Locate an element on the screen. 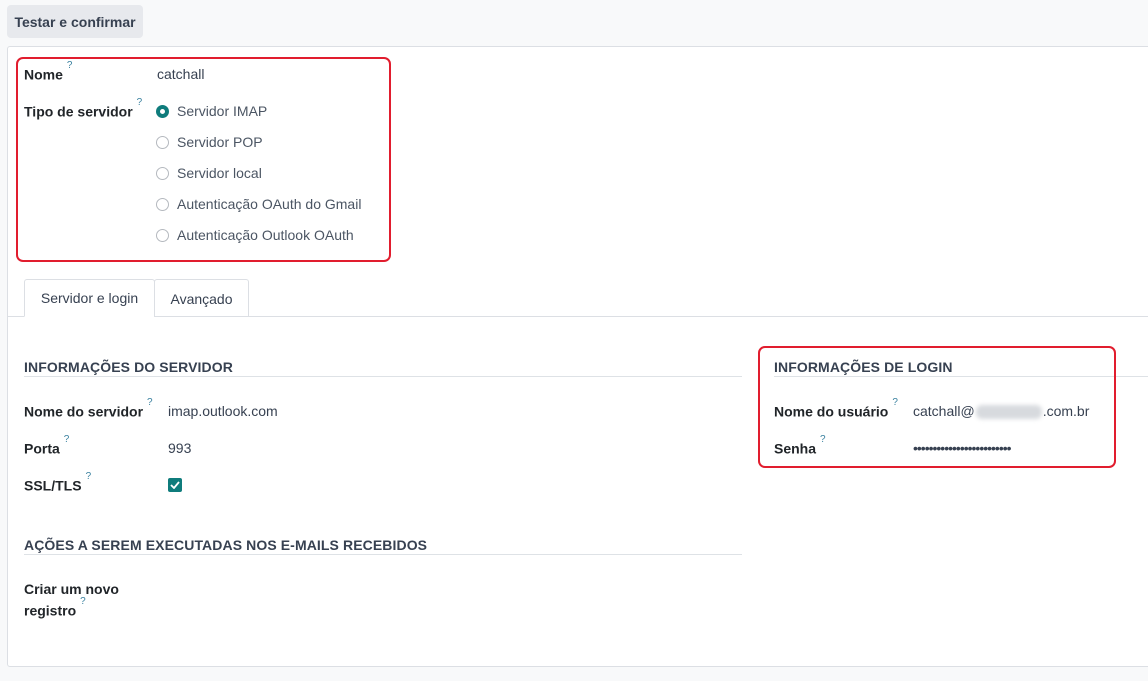 The width and height of the screenshot is (1148, 681). name-field: catchall is located at coordinates (180, 74).